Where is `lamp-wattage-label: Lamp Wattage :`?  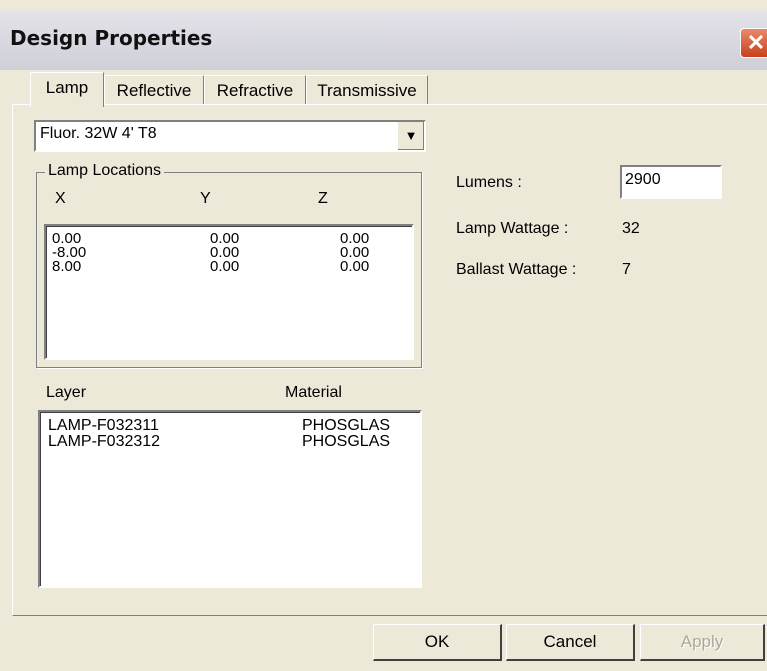 lamp-wattage-label: Lamp Wattage : is located at coordinates (512, 228).